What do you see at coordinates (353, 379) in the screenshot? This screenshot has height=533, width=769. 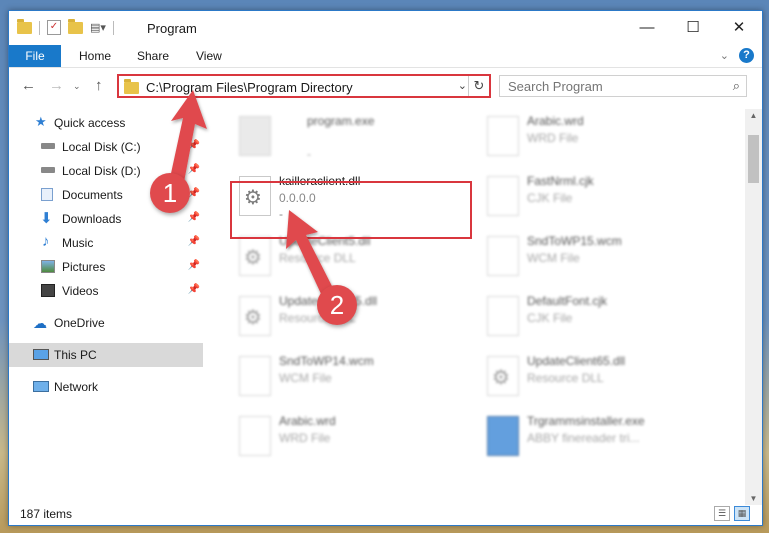 I see `list-item: SndToWP14.wcm WCM File` at bounding box center [353, 379].